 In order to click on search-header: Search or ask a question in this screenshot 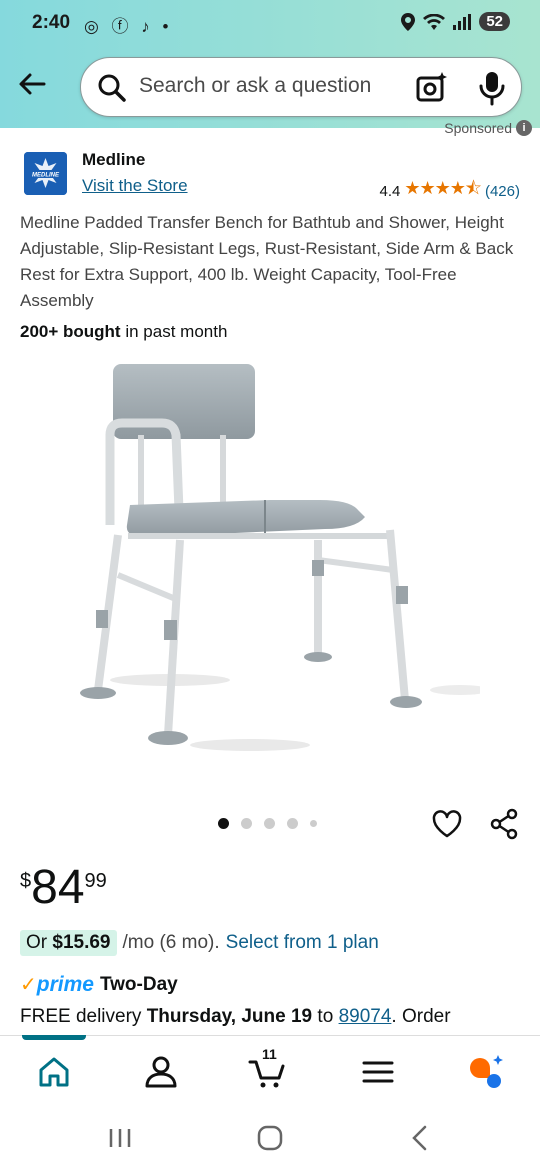, I will do `click(270, 88)`.